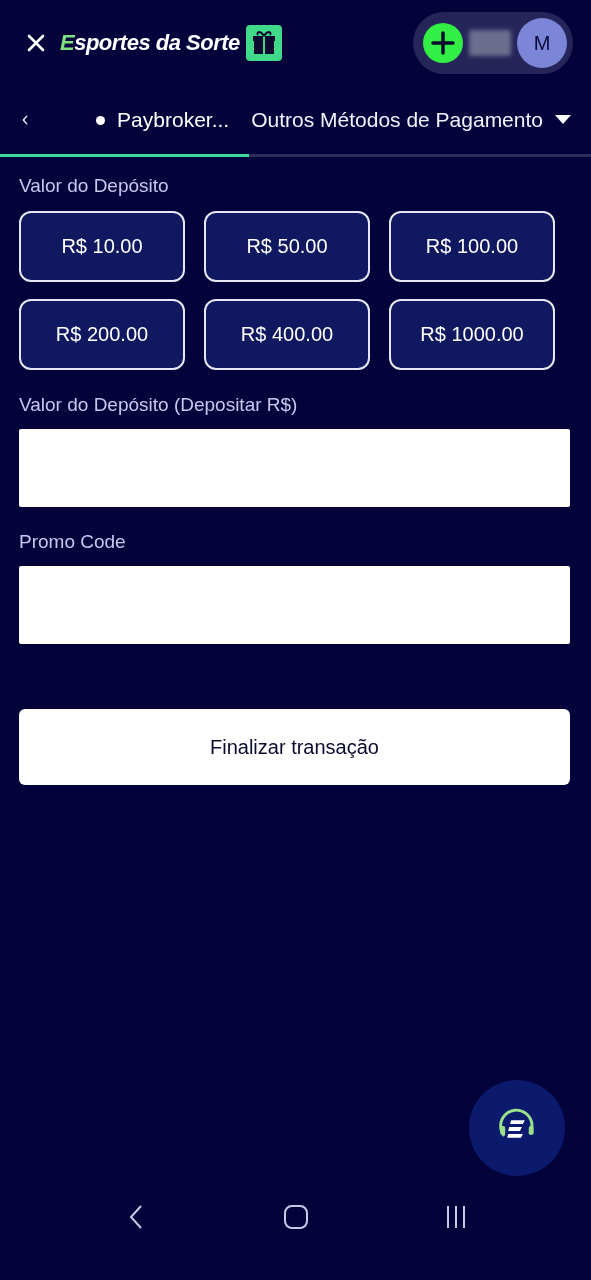 The height and width of the screenshot is (1280, 591). What do you see at coordinates (472, 334) in the screenshot?
I see `amount-button: R$ 1000.00` at bounding box center [472, 334].